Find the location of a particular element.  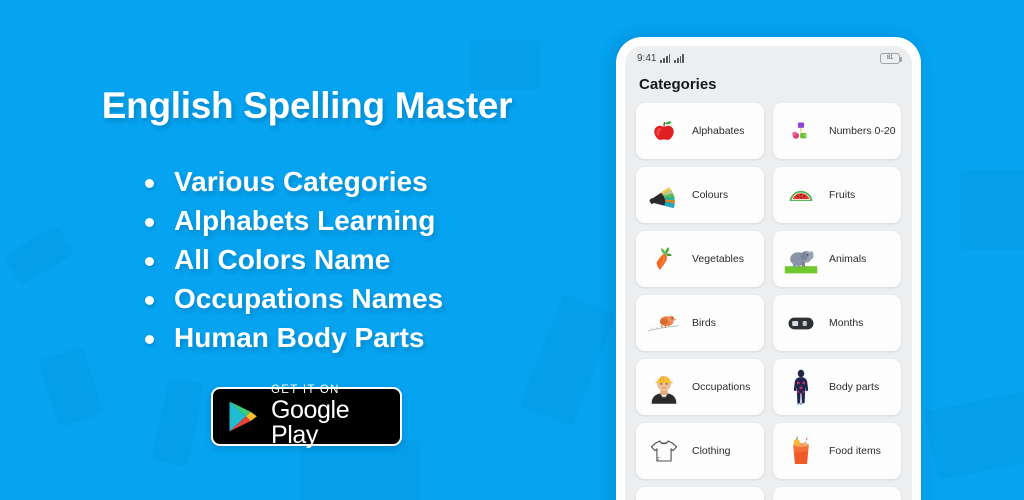

category-label: Numbers 0-20 is located at coordinates (862, 131).